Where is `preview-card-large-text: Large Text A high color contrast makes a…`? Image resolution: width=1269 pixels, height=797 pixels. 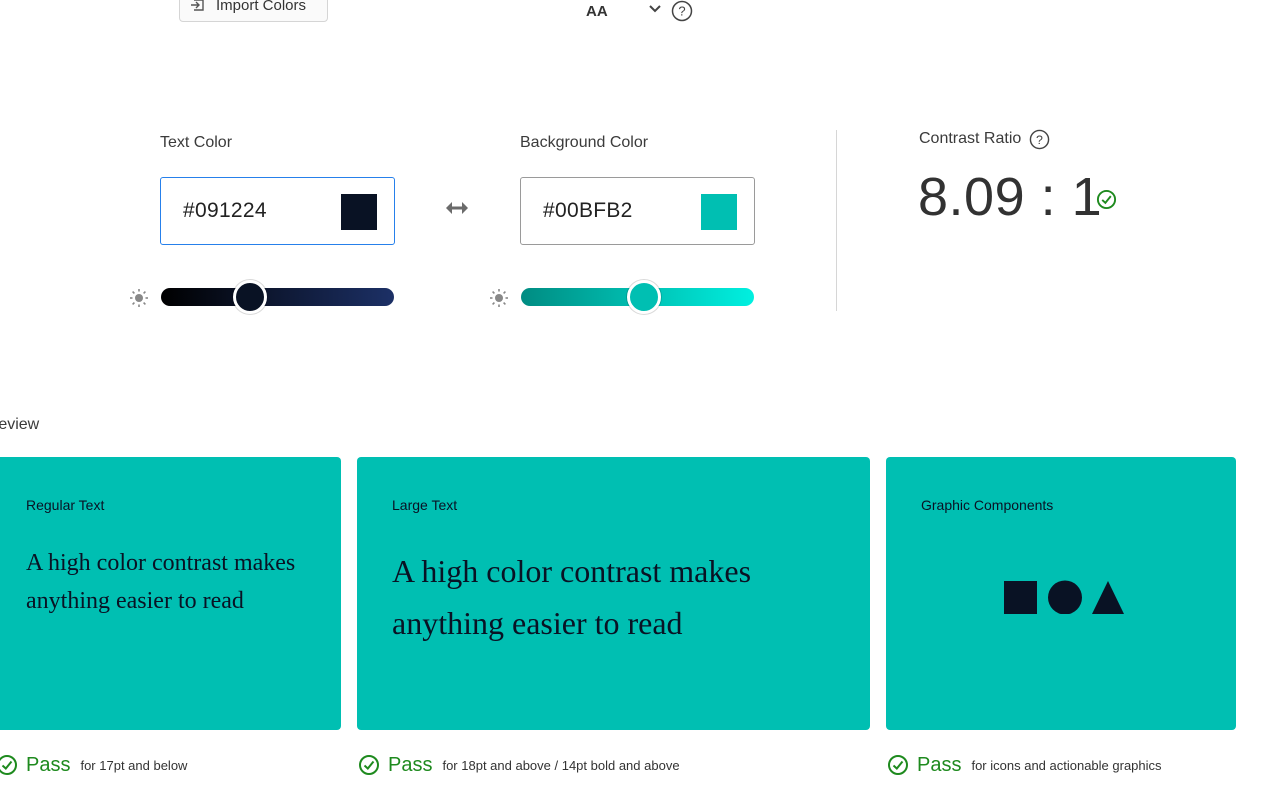 preview-card-large-text: Large Text A high color contrast makes a… is located at coordinates (613, 593).